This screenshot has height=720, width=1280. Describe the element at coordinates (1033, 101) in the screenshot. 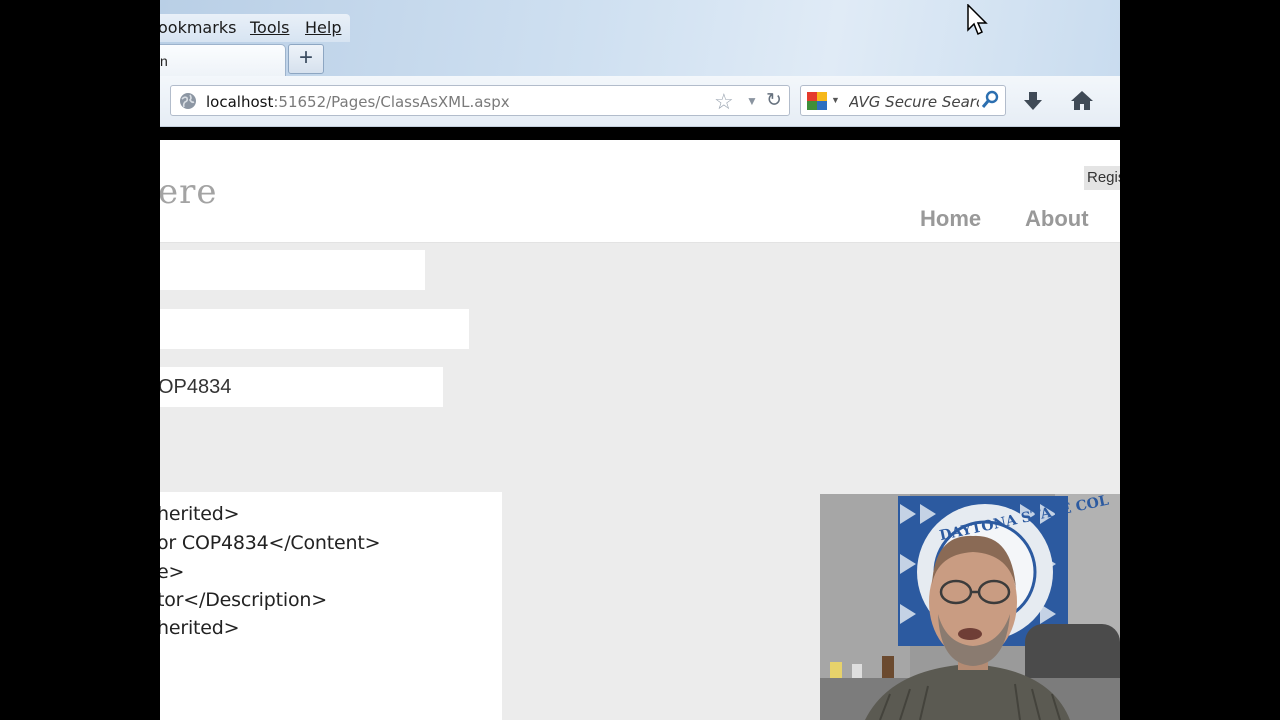

I see `download-icon` at that location.